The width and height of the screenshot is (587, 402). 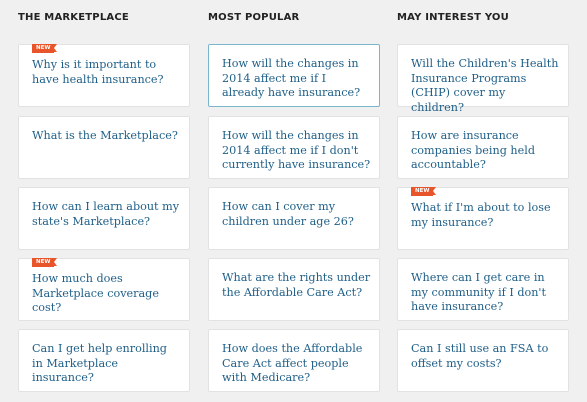 I want to click on column-title: MAY INTEREST YOU, so click(x=453, y=17).